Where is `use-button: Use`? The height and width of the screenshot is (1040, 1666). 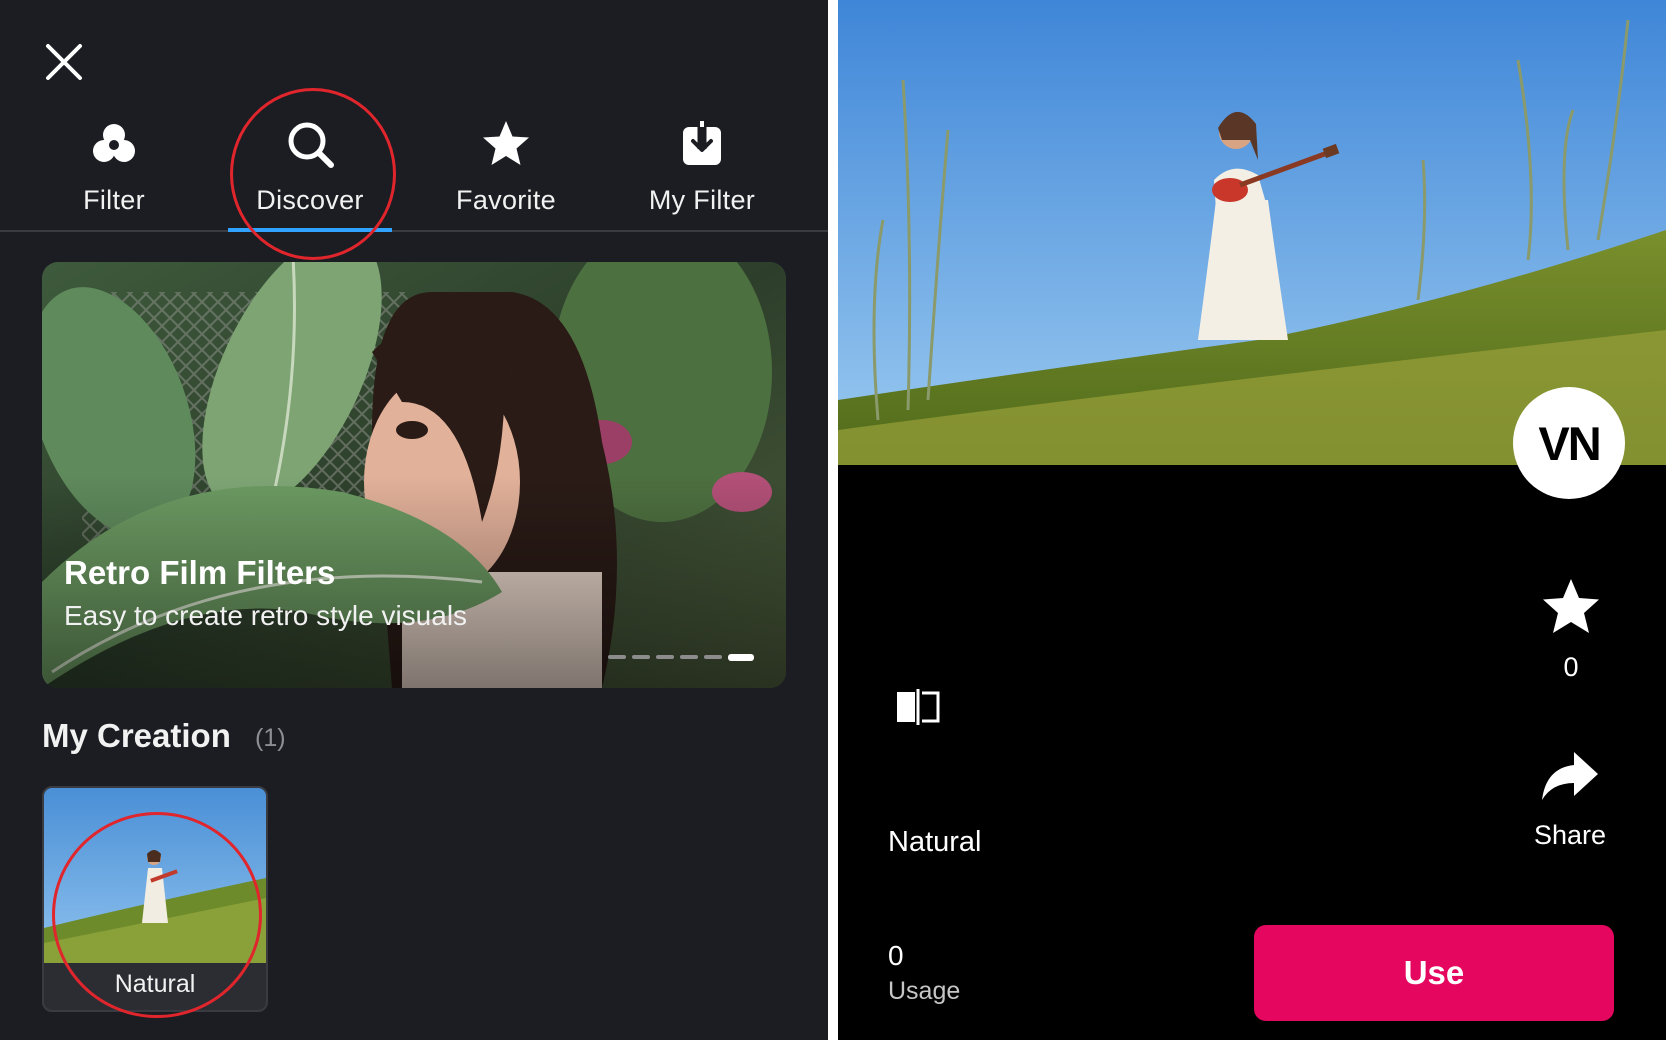 use-button: Use is located at coordinates (1434, 973).